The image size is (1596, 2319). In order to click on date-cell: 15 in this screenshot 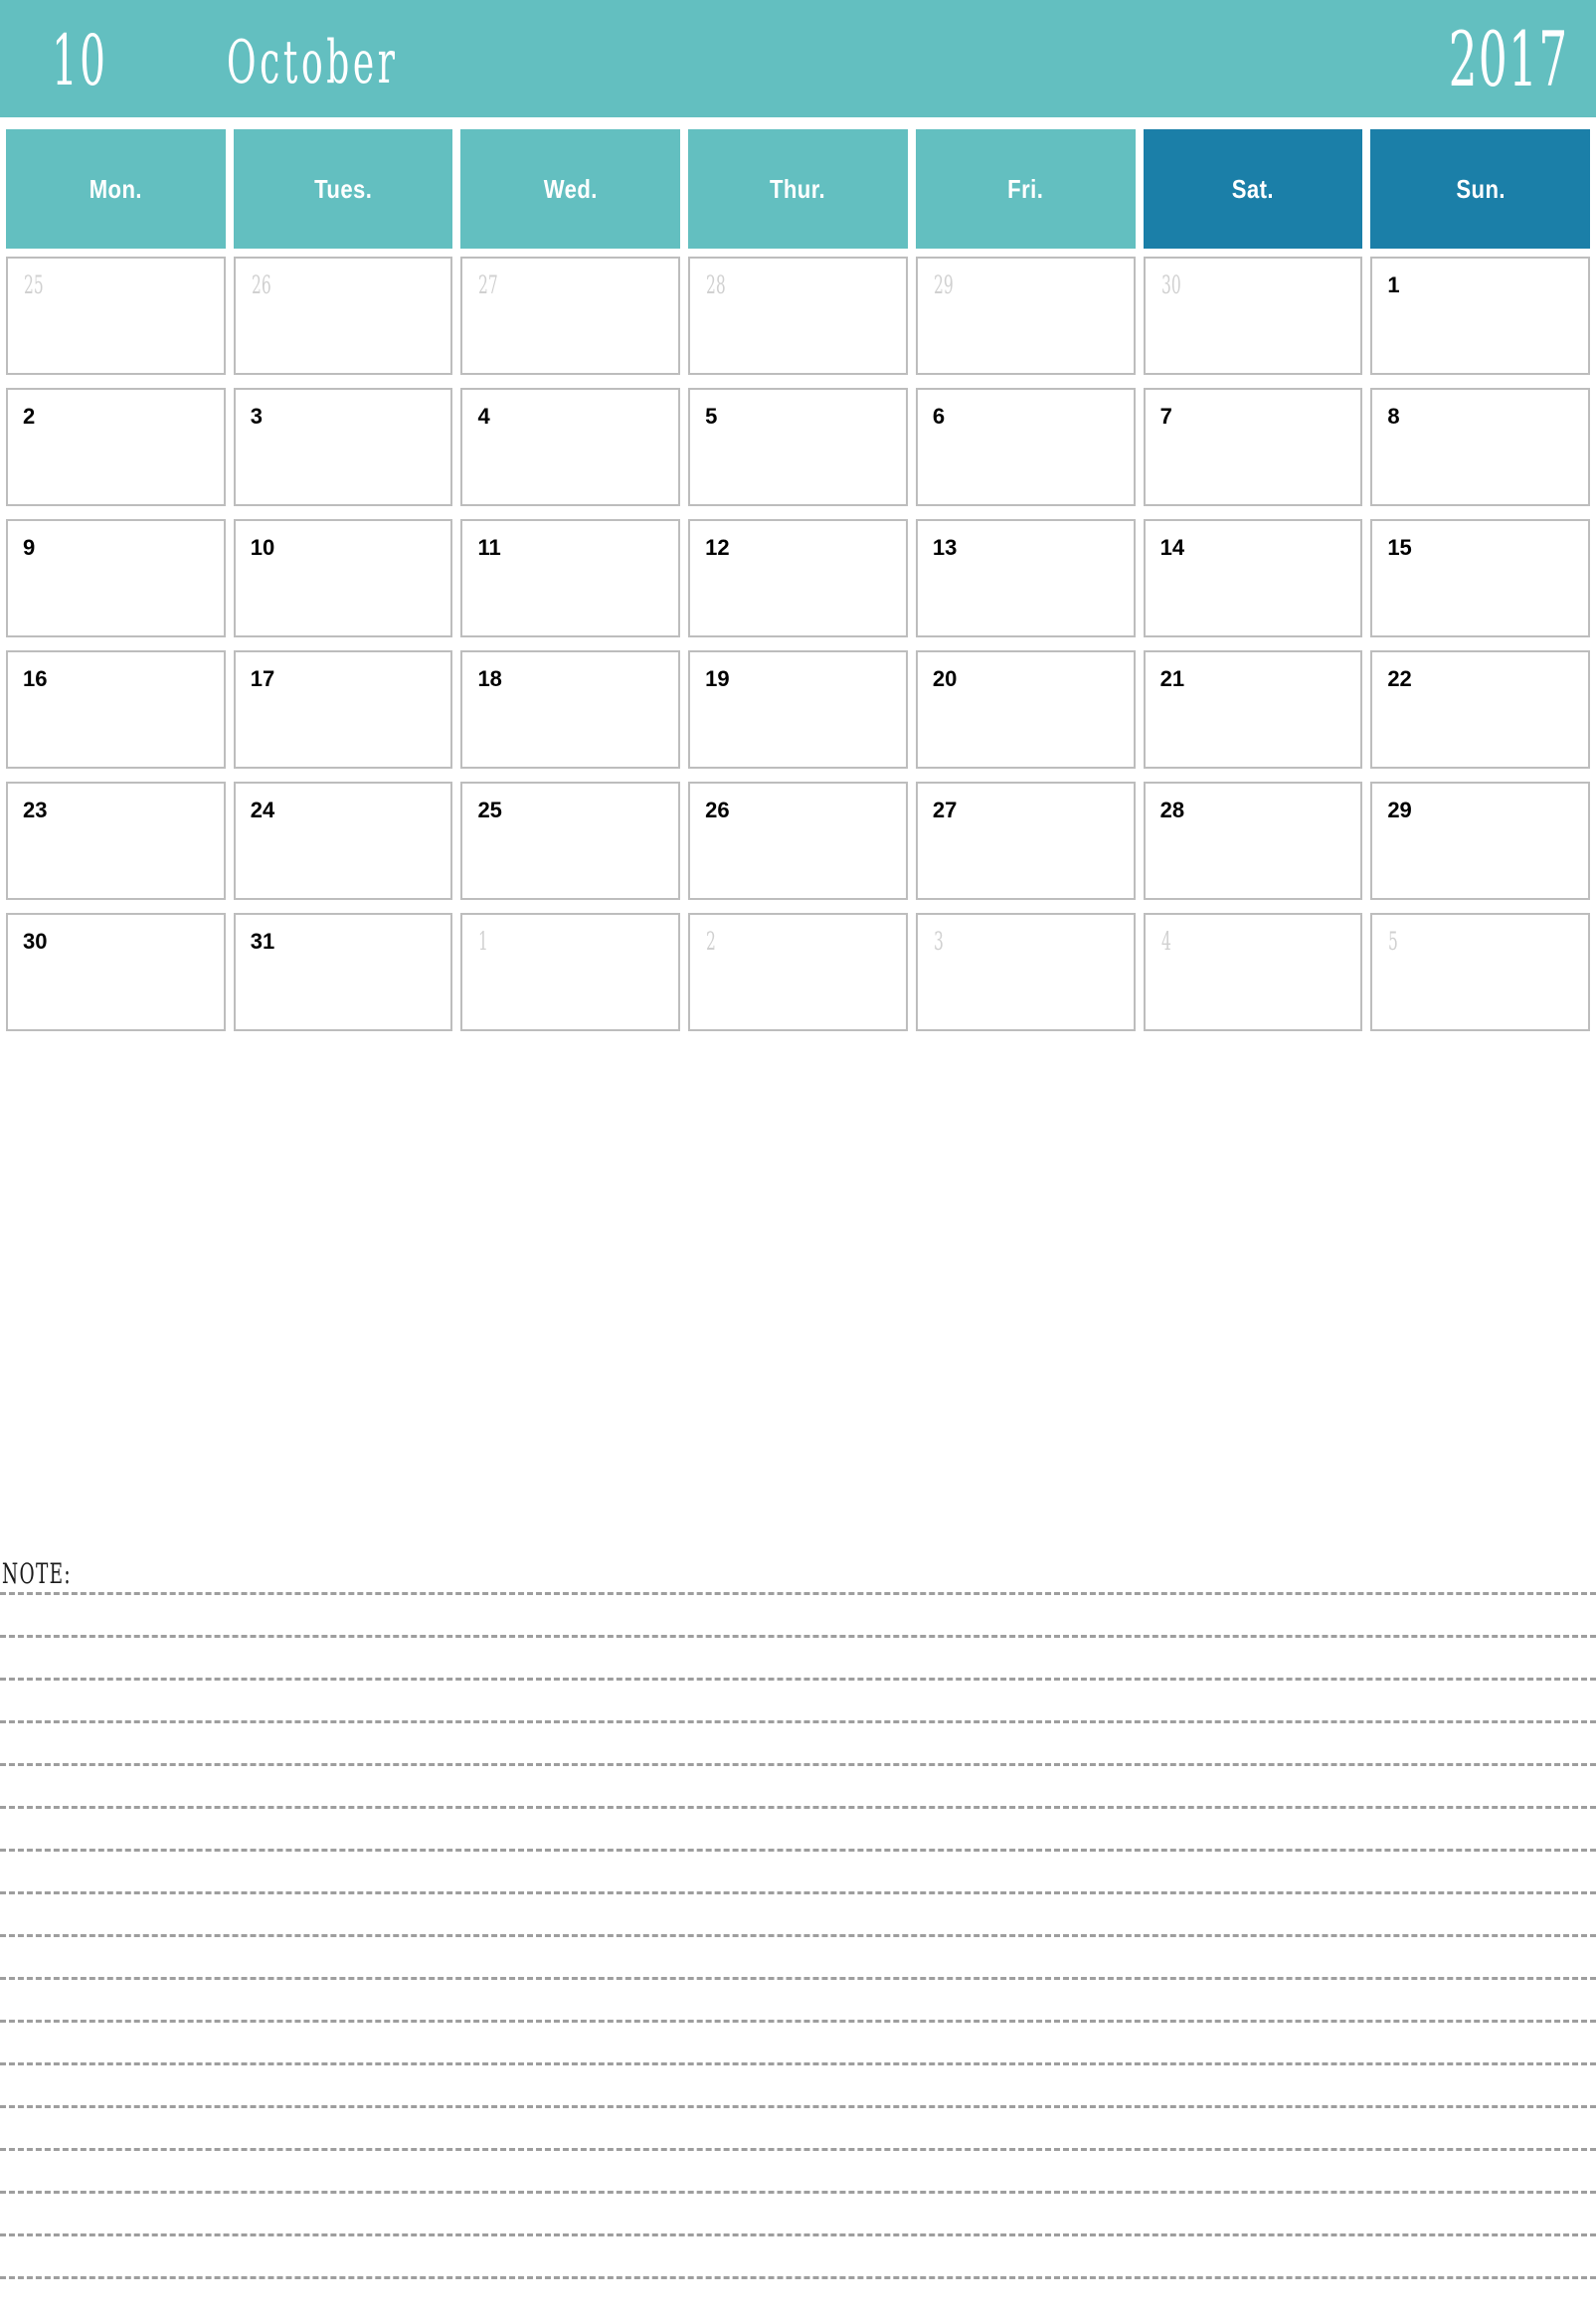, I will do `click(1481, 578)`.